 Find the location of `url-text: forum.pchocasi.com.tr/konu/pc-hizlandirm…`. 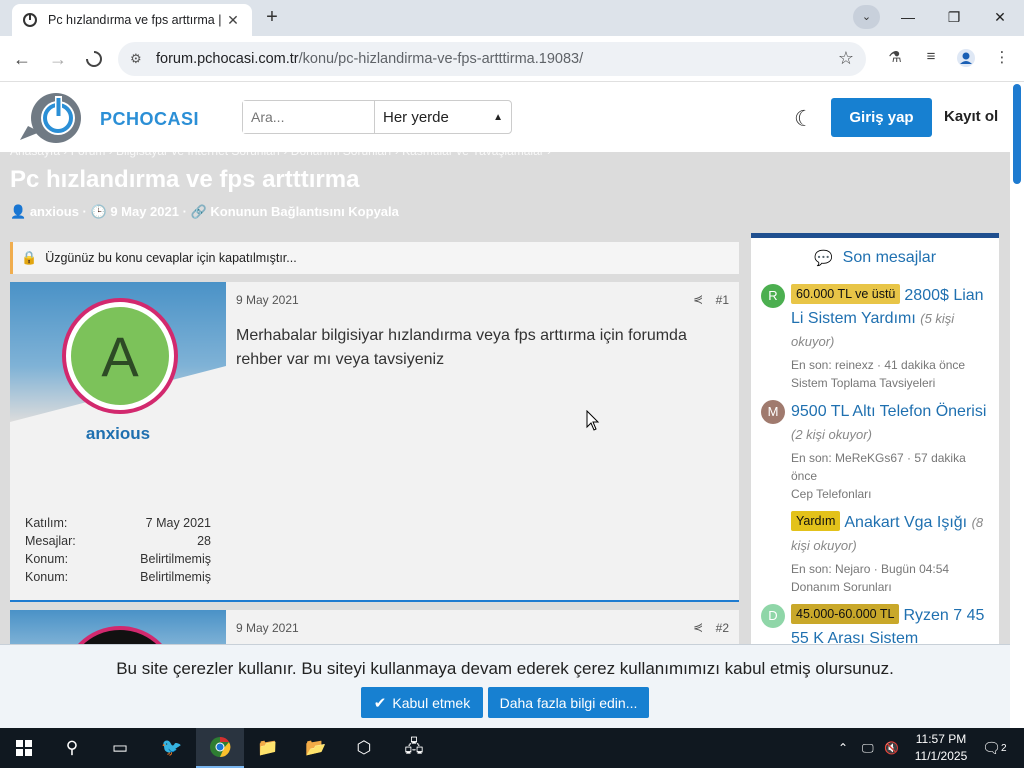

url-text: forum.pchocasi.com.tr/konu/pc-hizlandirm… is located at coordinates (369, 59).